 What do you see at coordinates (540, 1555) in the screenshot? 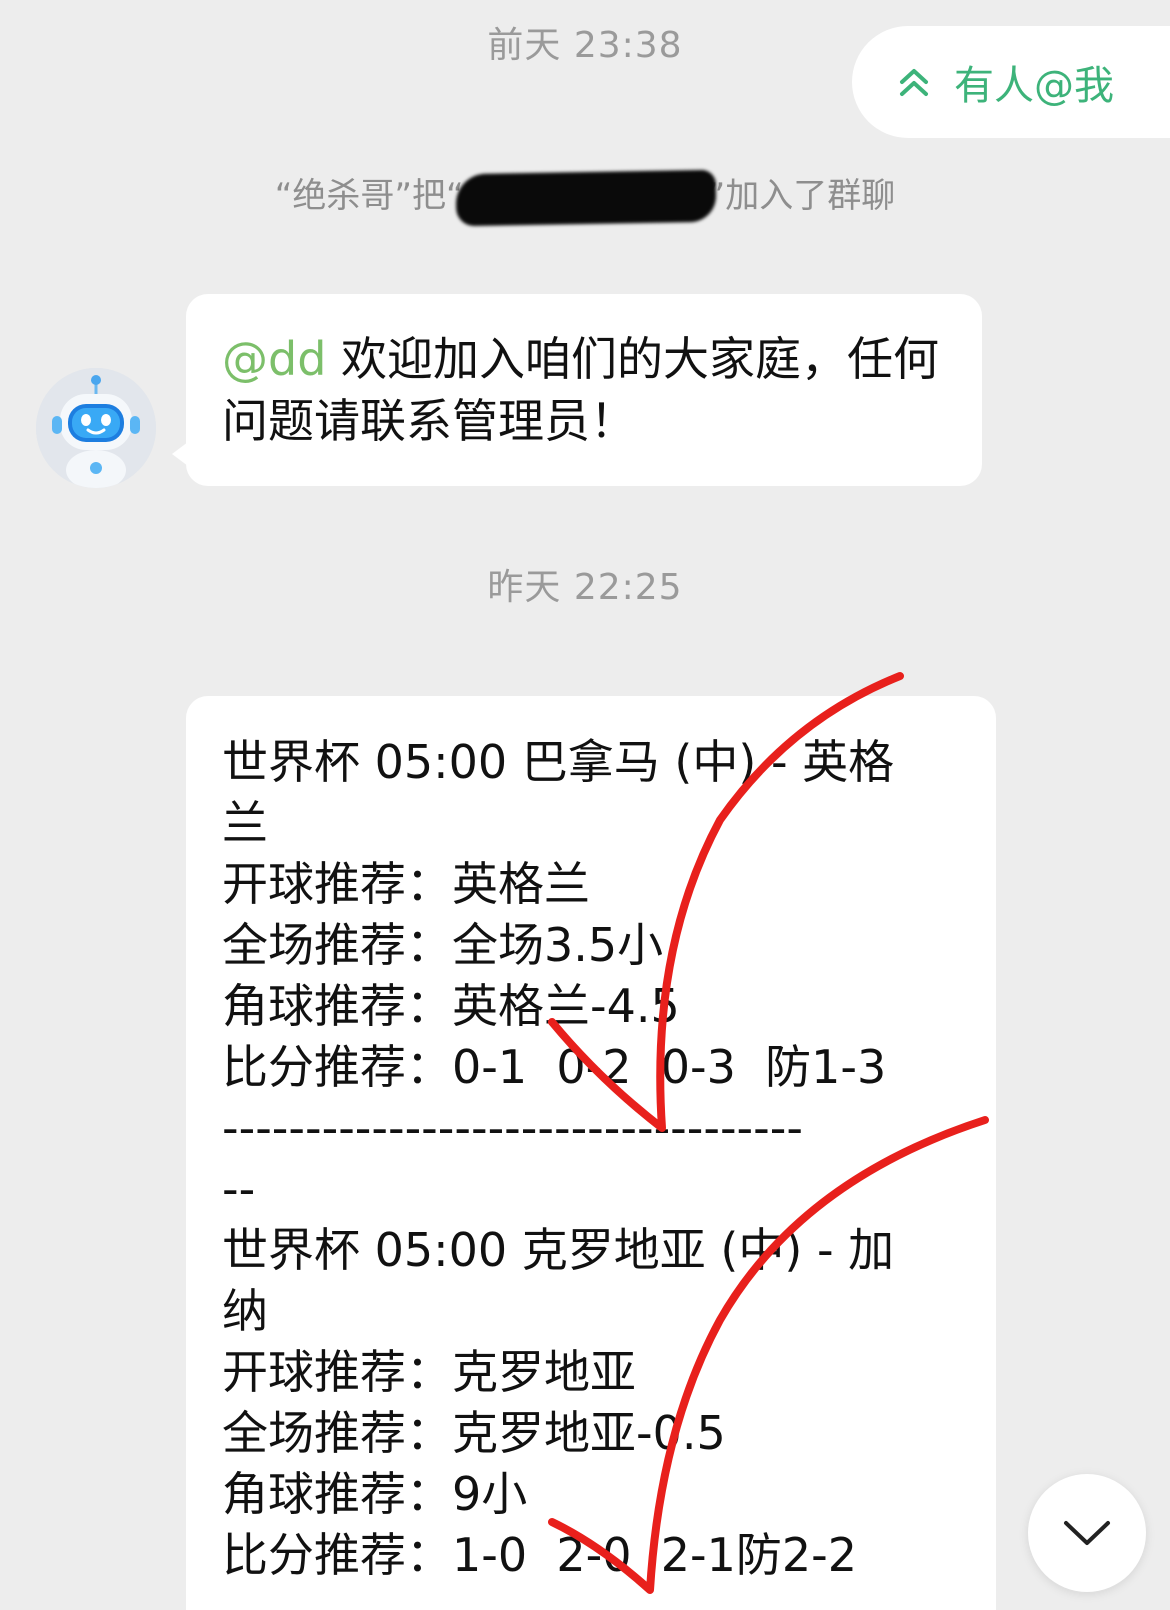
I see `message-line: 比分推荐：1-0 2-0 2-1防2-2` at bounding box center [540, 1555].